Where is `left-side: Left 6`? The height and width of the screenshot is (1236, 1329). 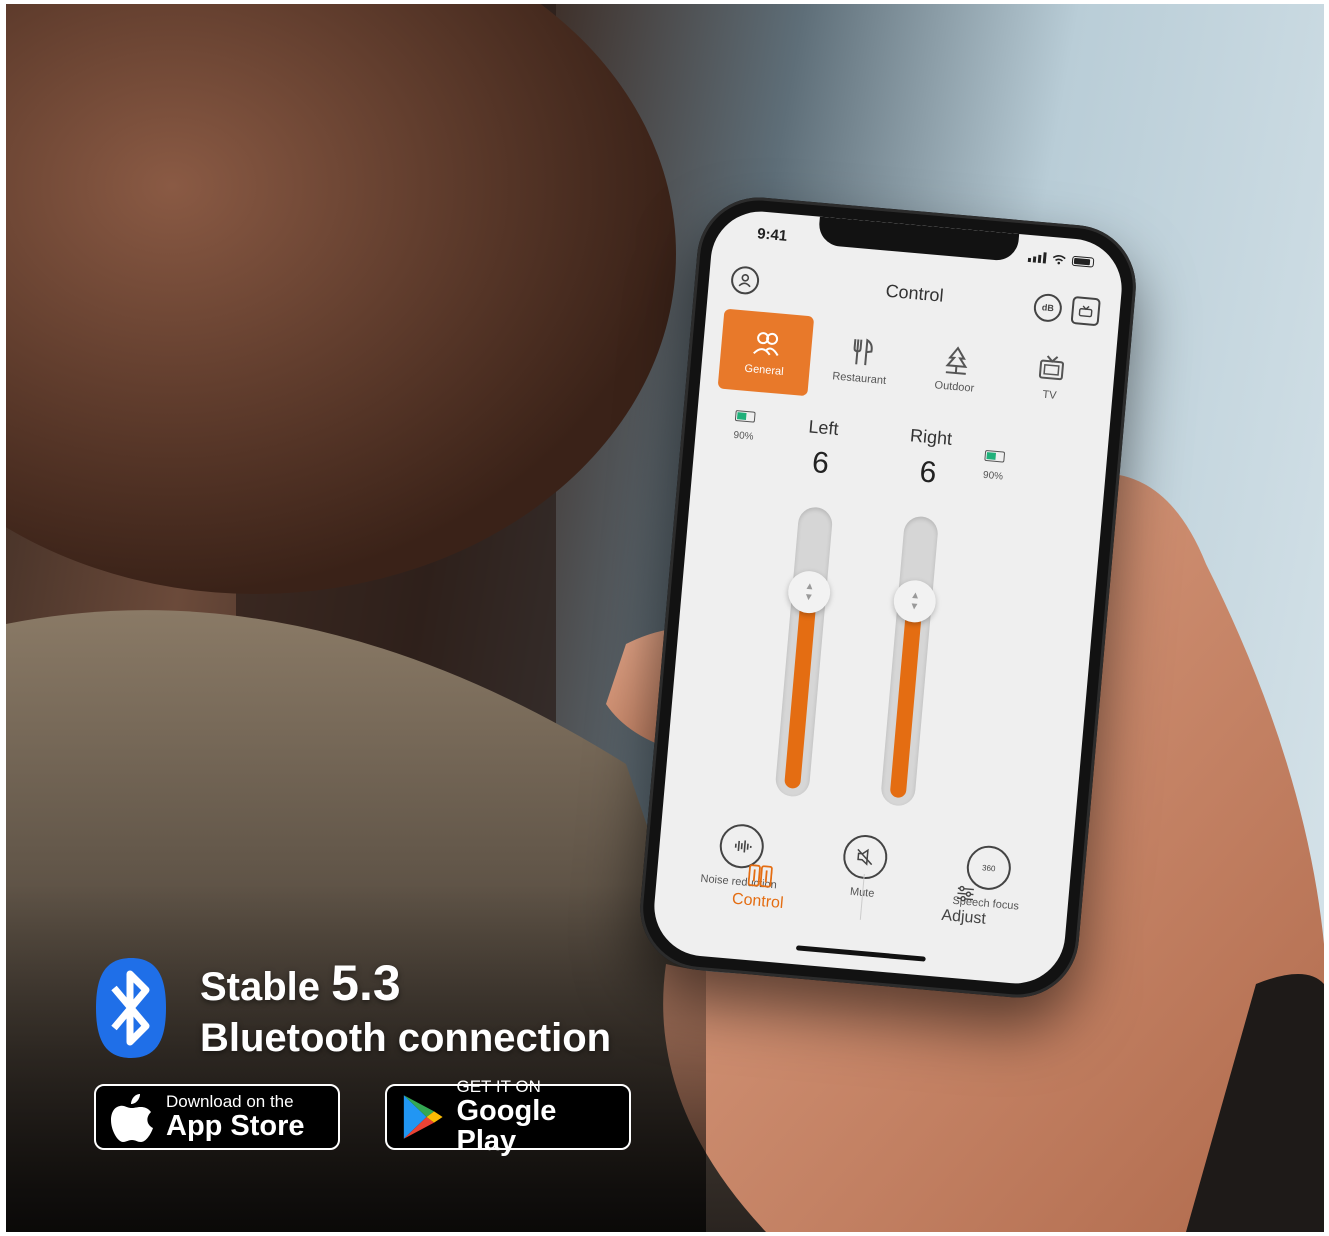
left-side: Left 6 is located at coordinates (821, 449).